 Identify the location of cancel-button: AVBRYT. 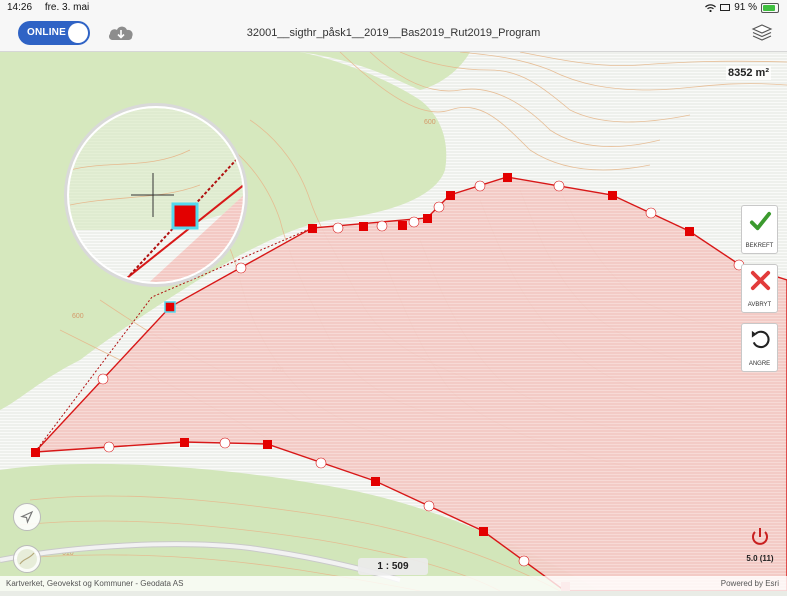
(759, 288).